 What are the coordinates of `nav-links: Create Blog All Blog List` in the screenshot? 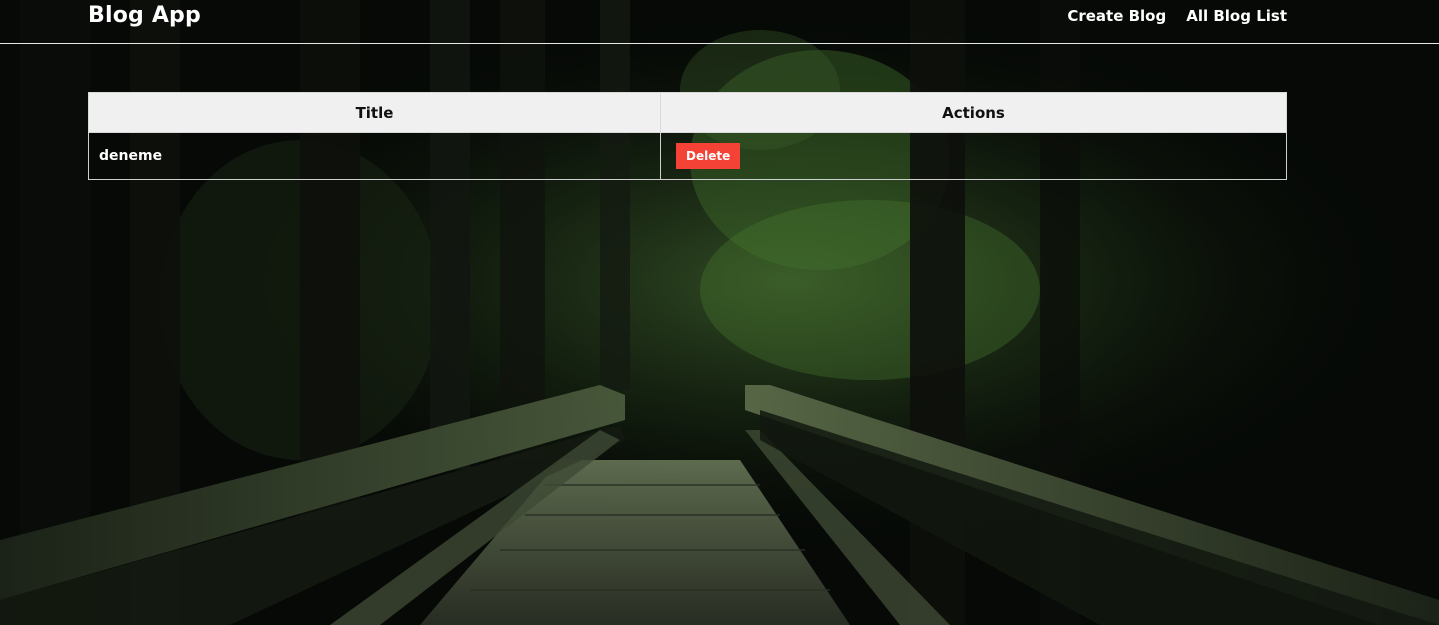 It's located at (1177, 16).